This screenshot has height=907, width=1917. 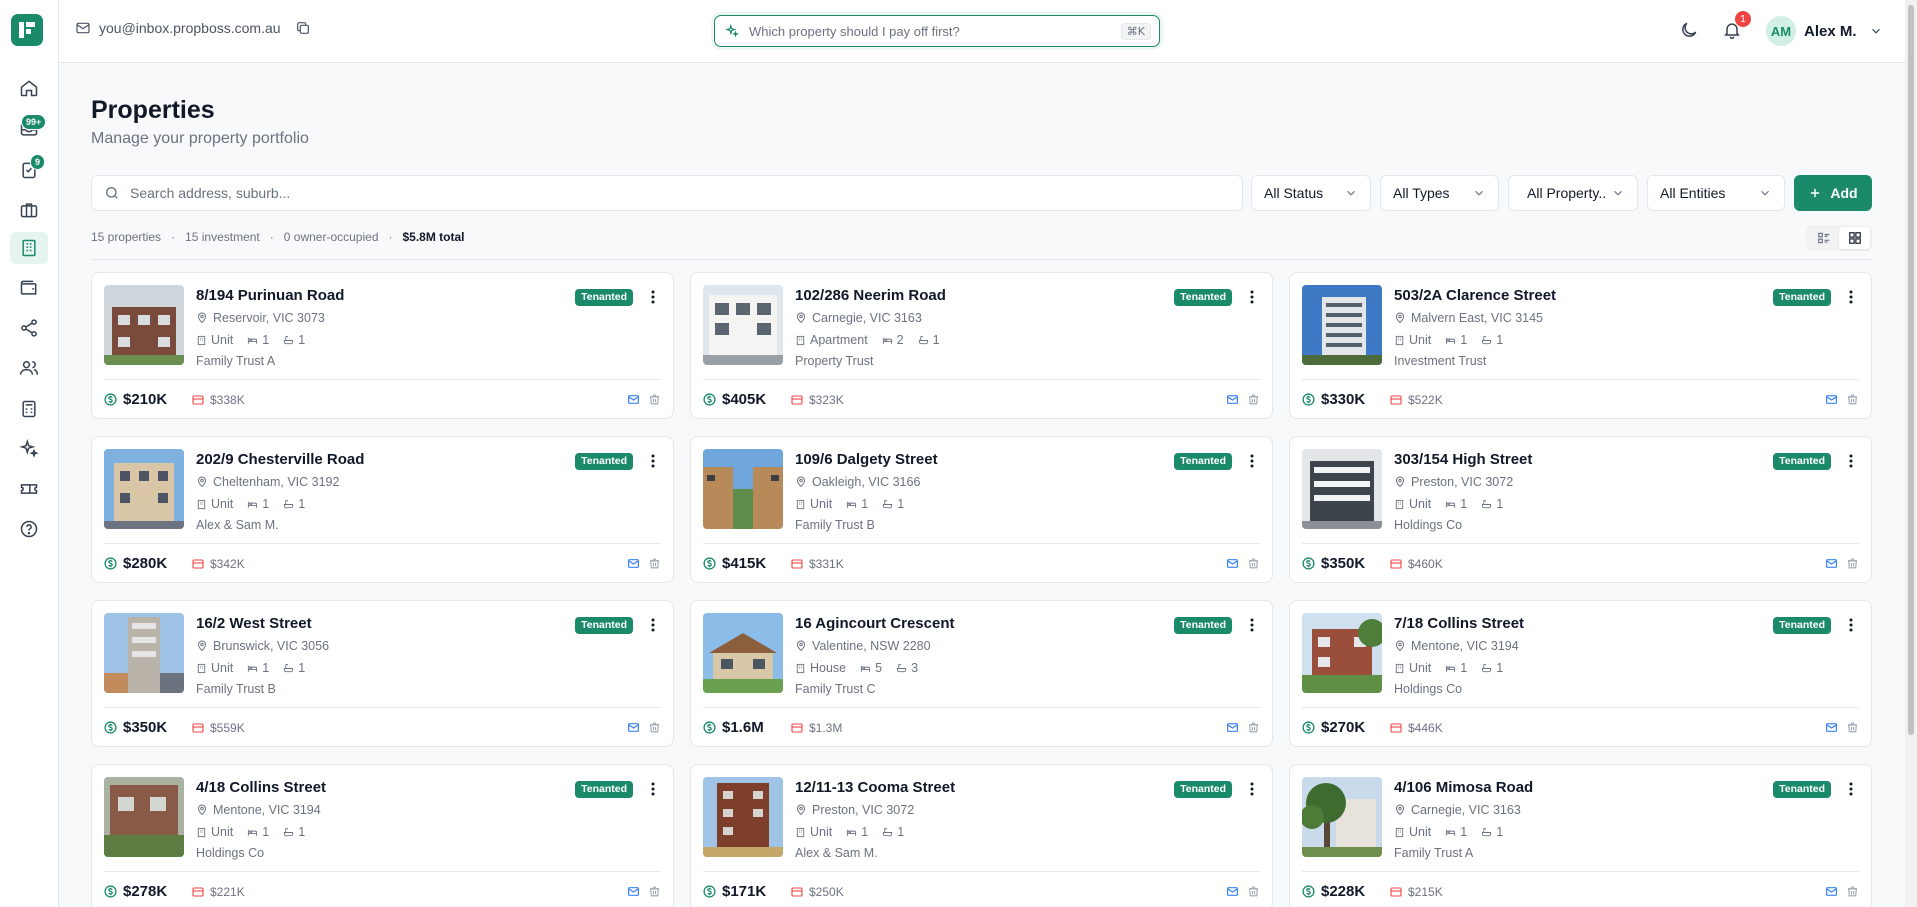 What do you see at coordinates (1311, 193) in the screenshot?
I see `status-filter: All Status` at bounding box center [1311, 193].